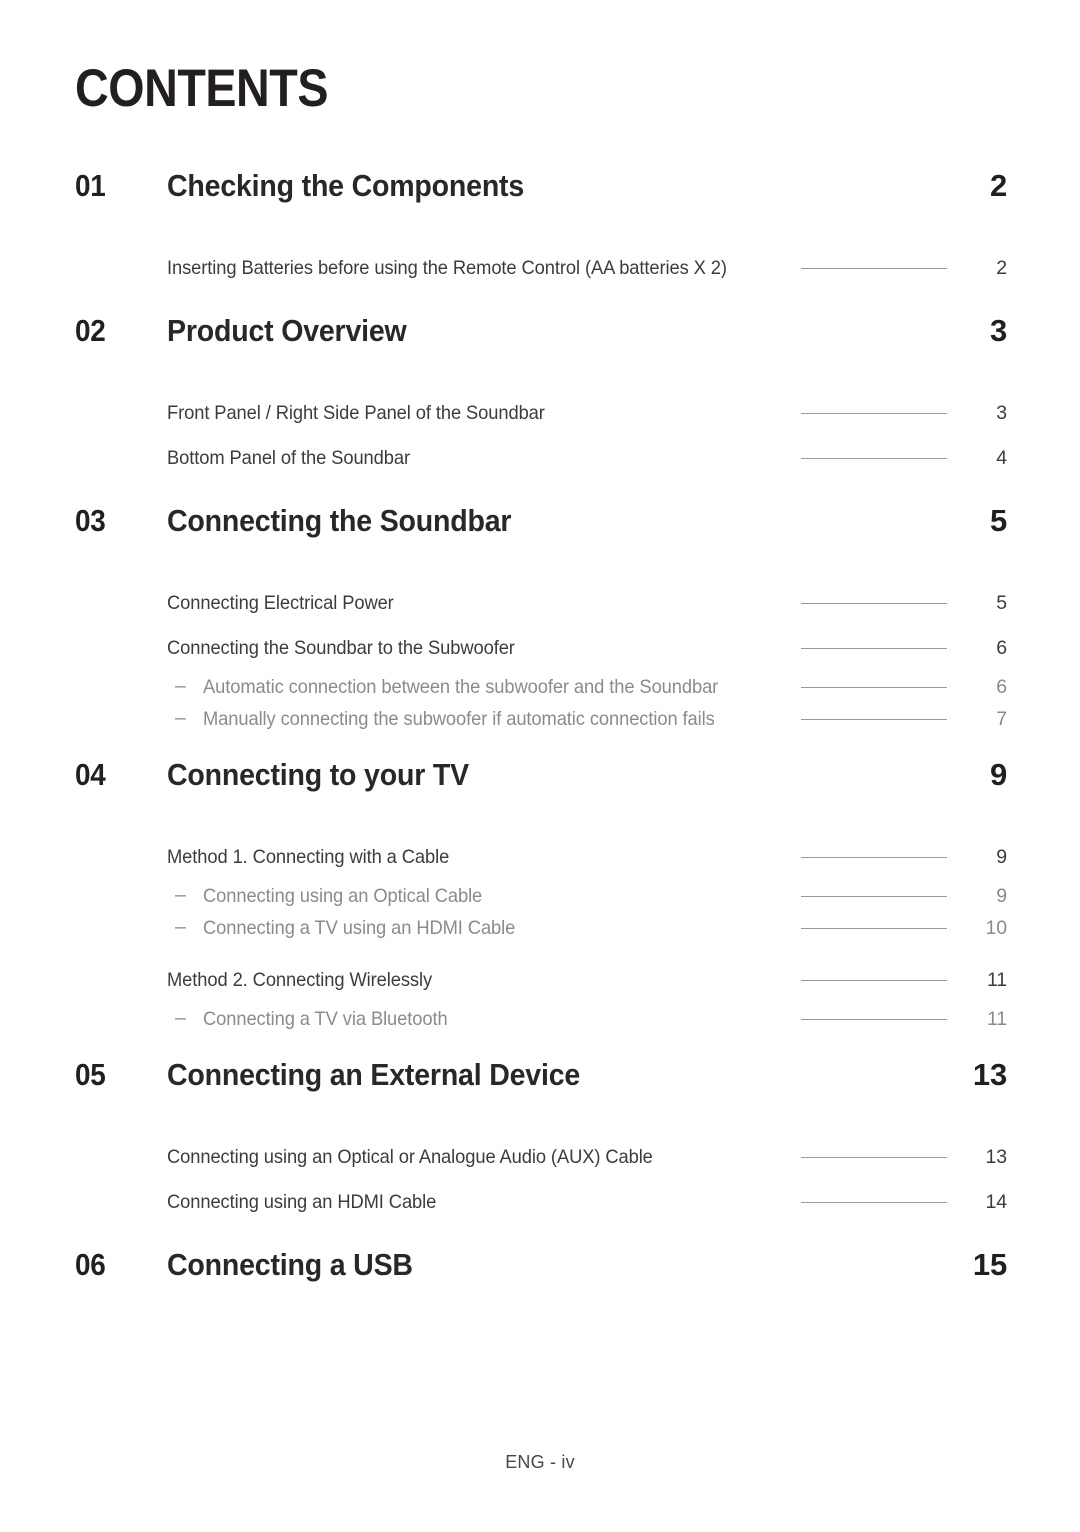 The image size is (1080, 1532). I want to click on toc-entry-page-number: 6, so click(1001, 686).